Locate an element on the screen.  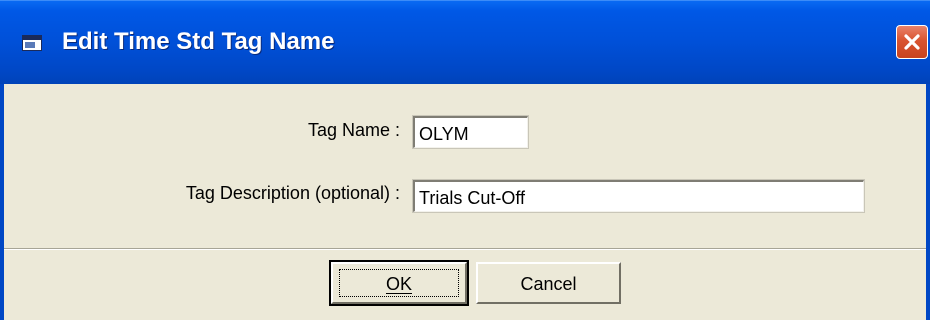
cancel-button-label: Cancel is located at coordinates (548, 284).